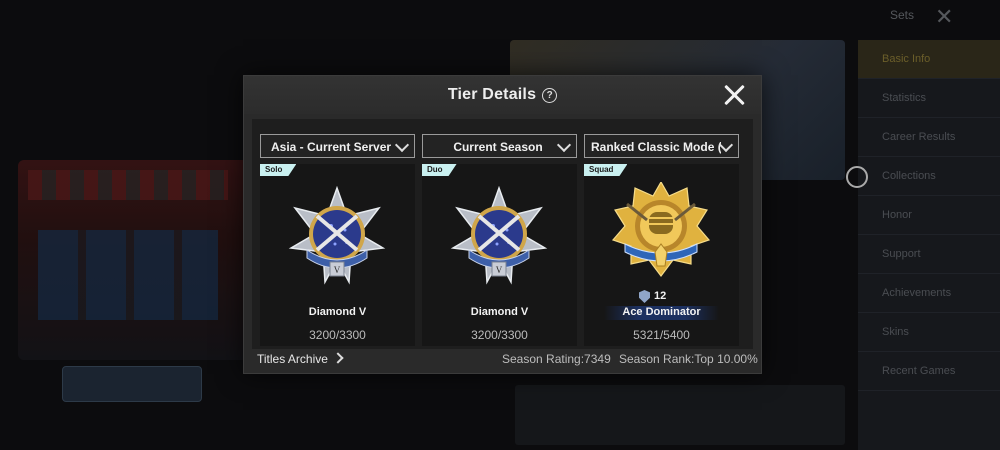  I want to click on background-stats, so click(680, 415).